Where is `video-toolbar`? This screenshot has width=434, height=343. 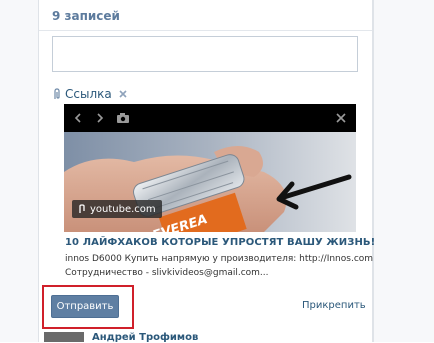
video-toolbar is located at coordinates (210, 118).